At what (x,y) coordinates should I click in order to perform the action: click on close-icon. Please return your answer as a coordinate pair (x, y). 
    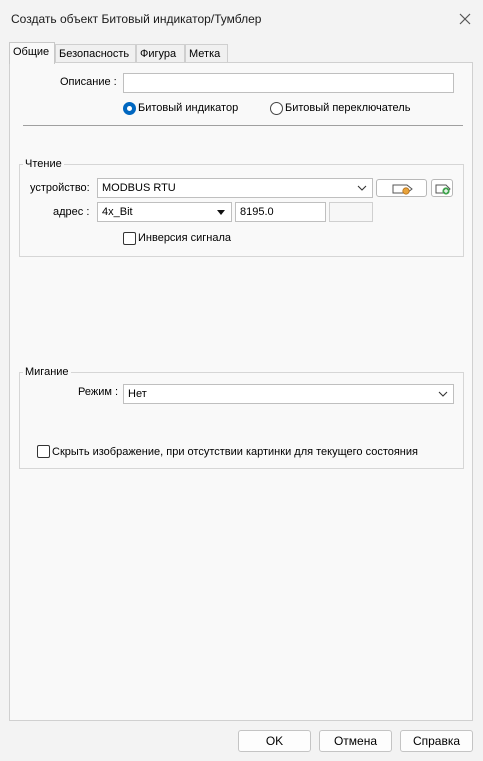
    Looking at the image, I should click on (465, 19).